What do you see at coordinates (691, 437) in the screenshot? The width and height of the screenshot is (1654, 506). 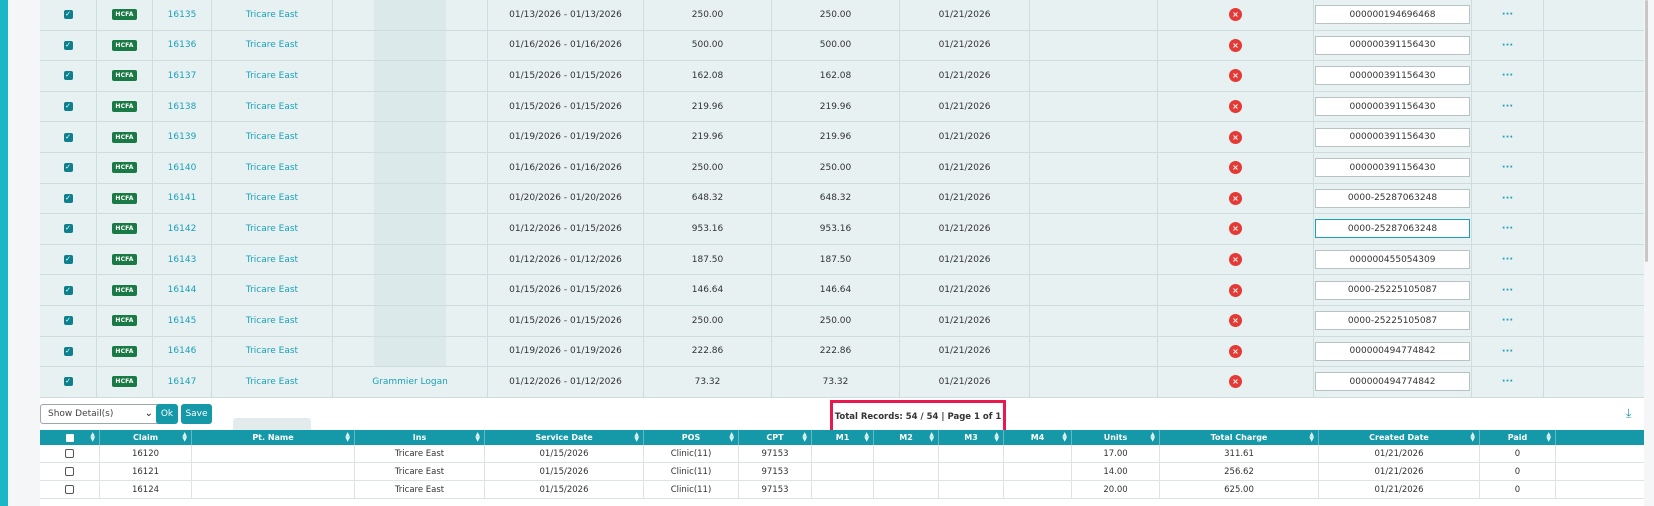 I see `column-header: POS ▲ ▼` at bounding box center [691, 437].